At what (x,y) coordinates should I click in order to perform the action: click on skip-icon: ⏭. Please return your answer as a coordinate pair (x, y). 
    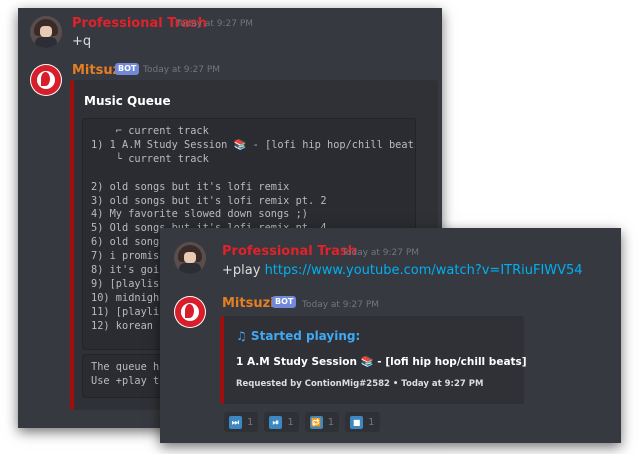
    Looking at the image, I should click on (235, 422).